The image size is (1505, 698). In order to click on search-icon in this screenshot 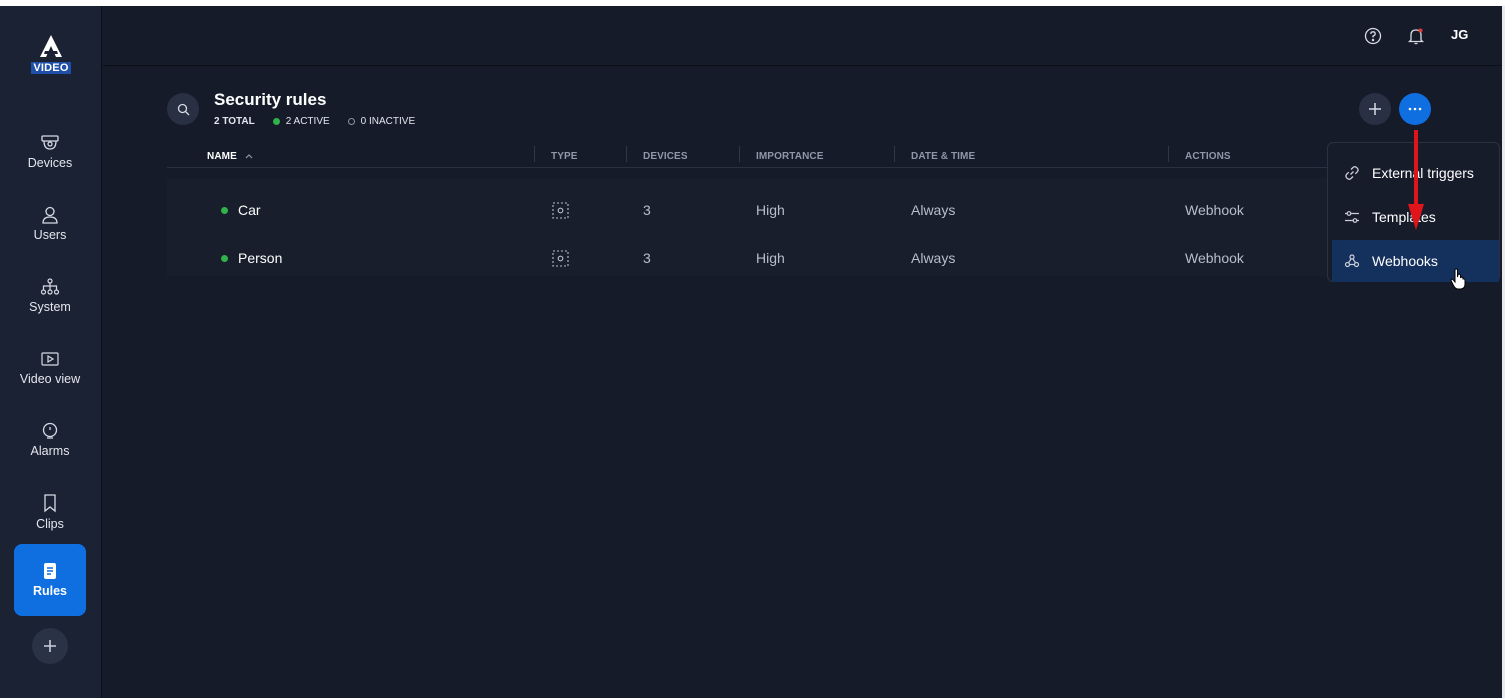, I will do `click(183, 109)`.